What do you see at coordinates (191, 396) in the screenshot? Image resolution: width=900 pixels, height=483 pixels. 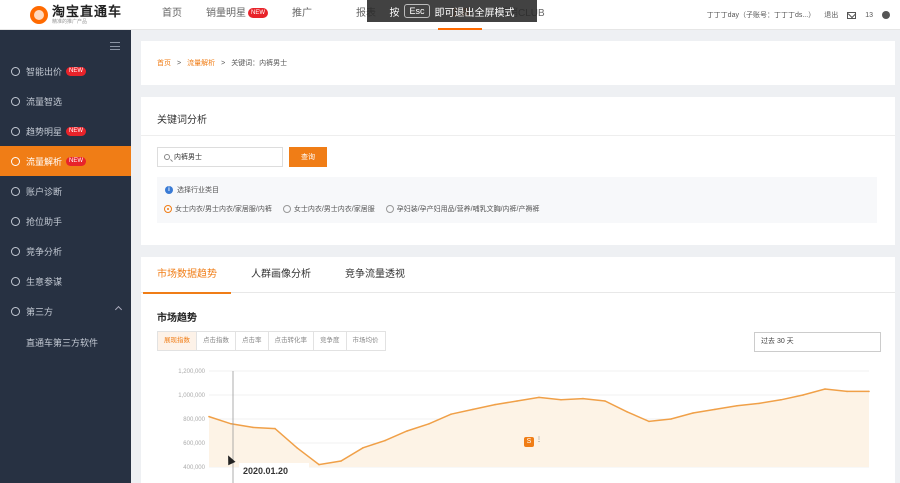 I see `y-tick-label: 1,000,000` at bounding box center [191, 396].